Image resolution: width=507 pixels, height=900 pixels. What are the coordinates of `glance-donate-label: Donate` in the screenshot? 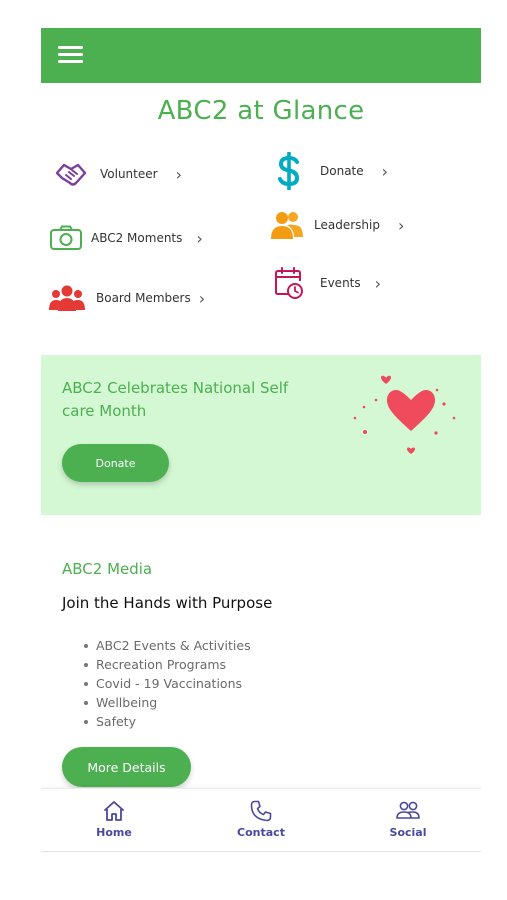 It's located at (342, 171).